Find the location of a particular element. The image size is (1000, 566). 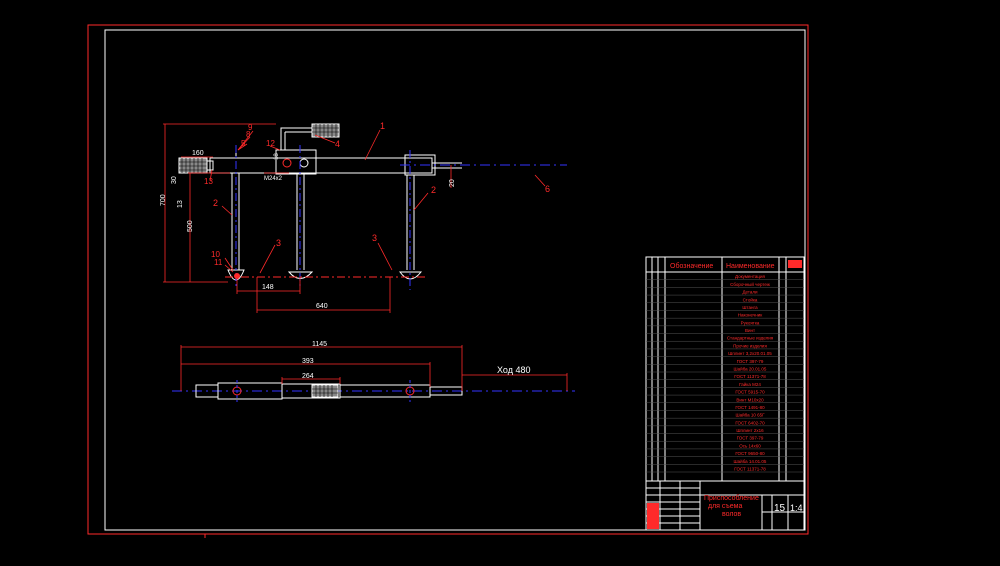

dim-small-dia: 13 is located at coordinates (180, 204).